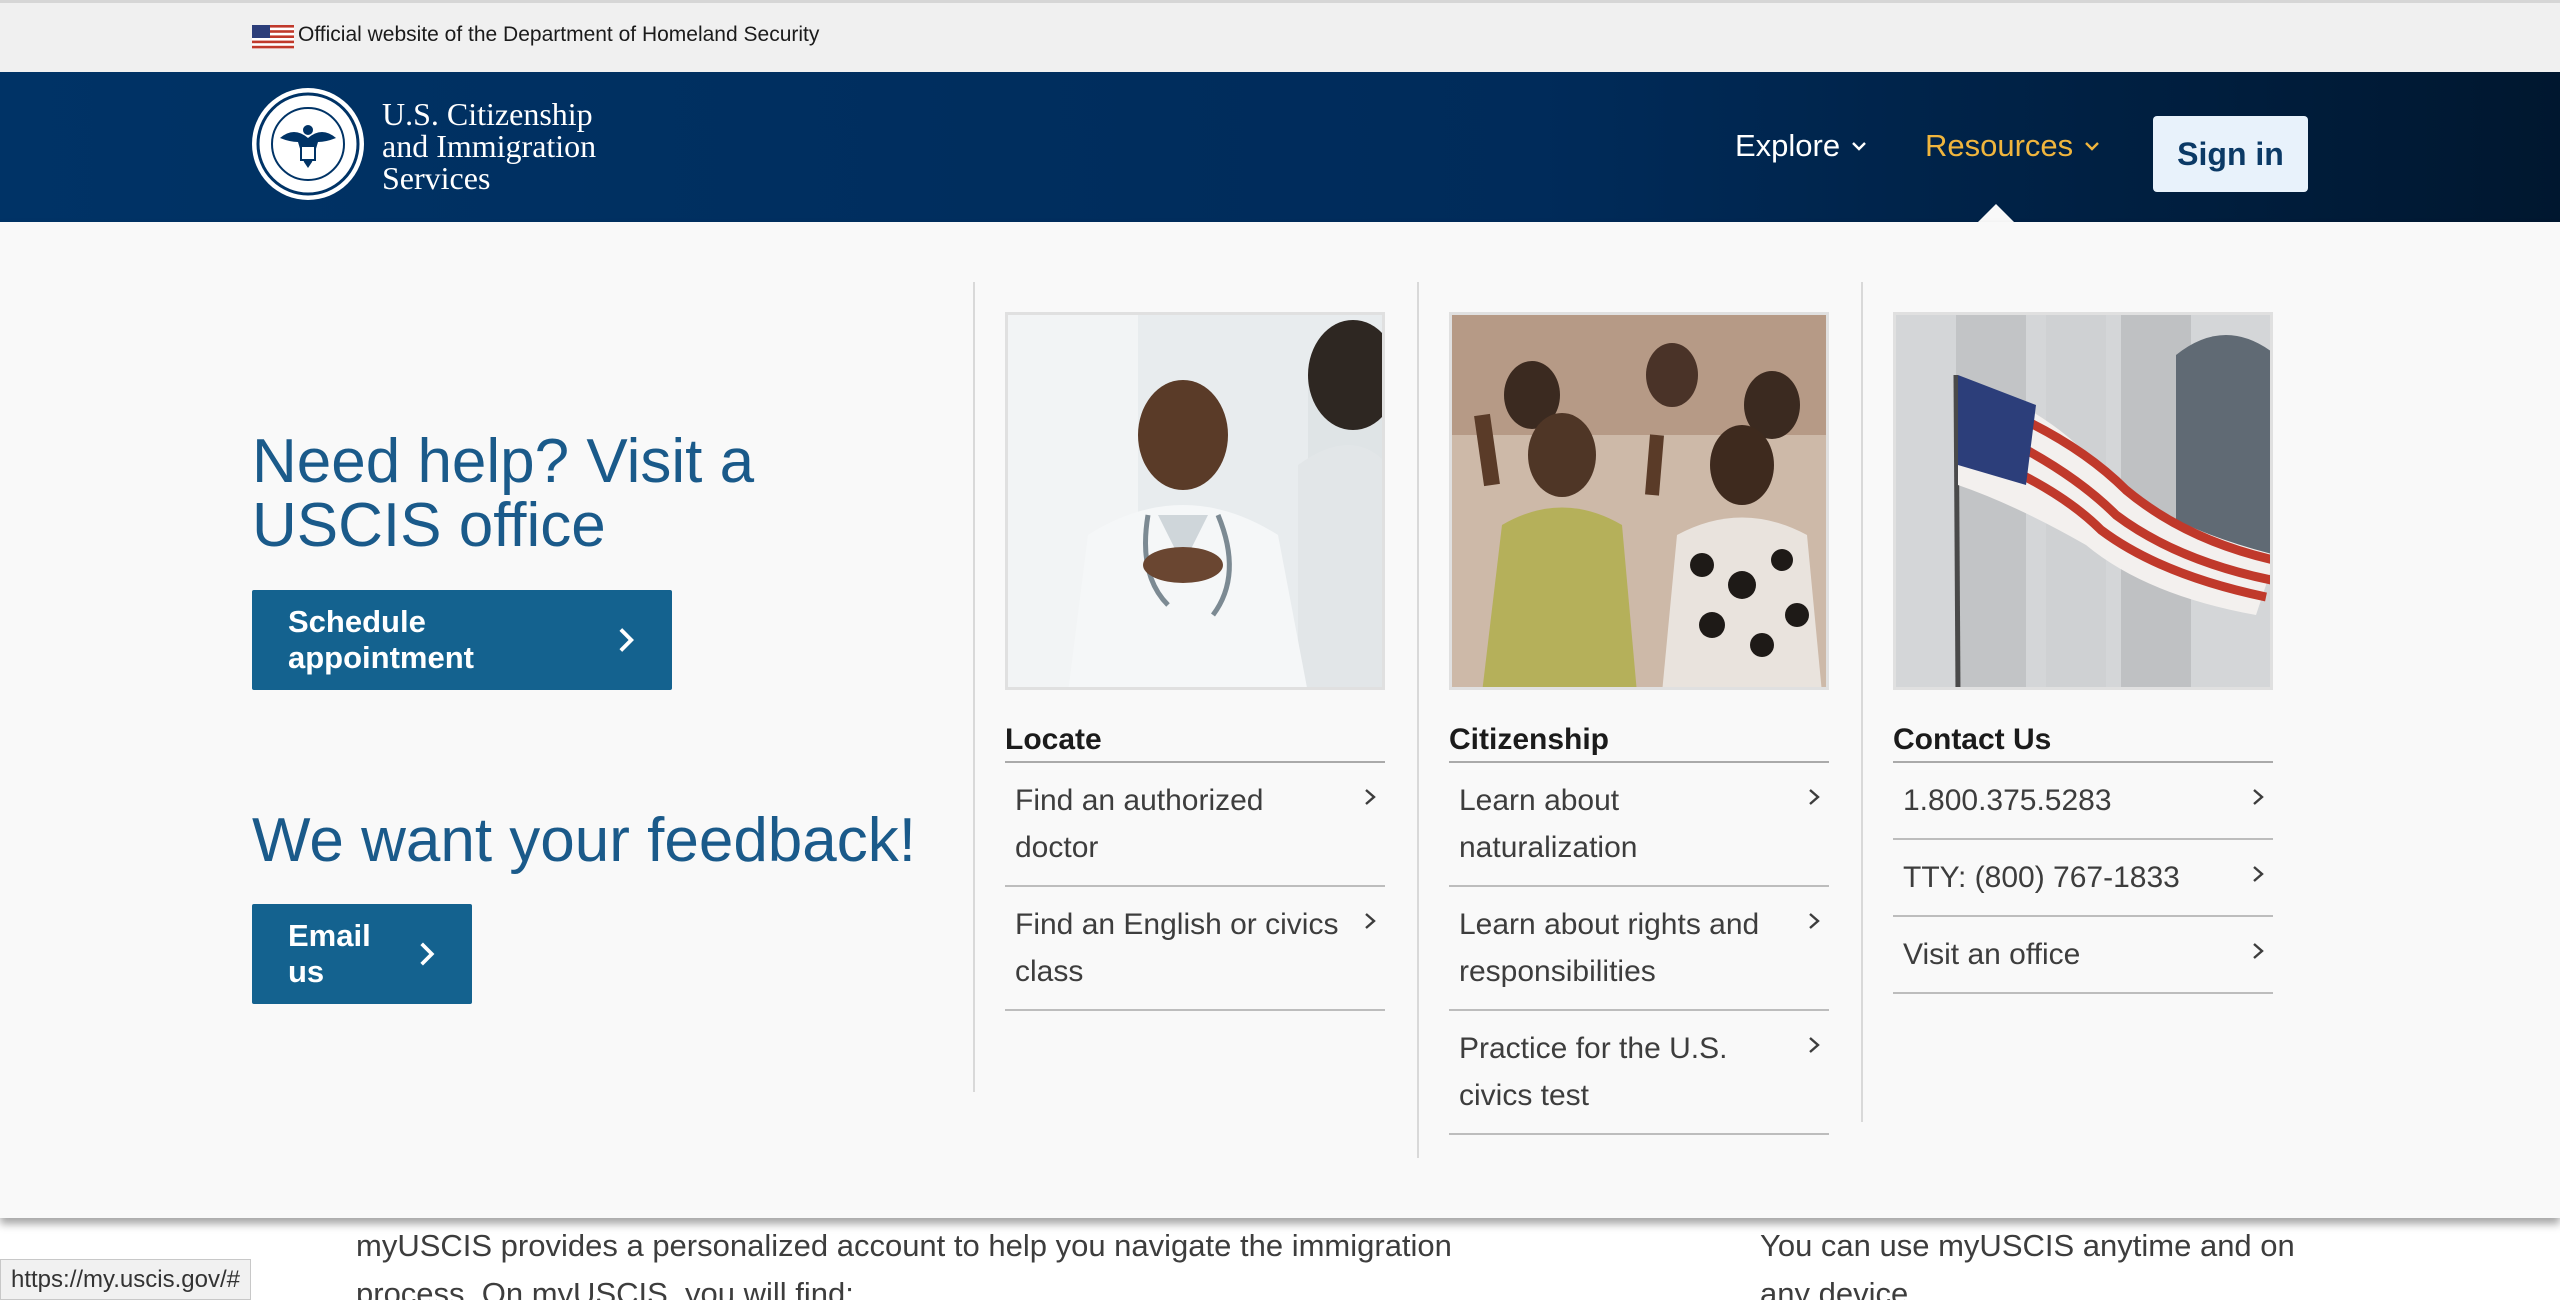 The width and height of the screenshot is (2560, 1300). I want to click on brand-line-3: Services, so click(436, 178).